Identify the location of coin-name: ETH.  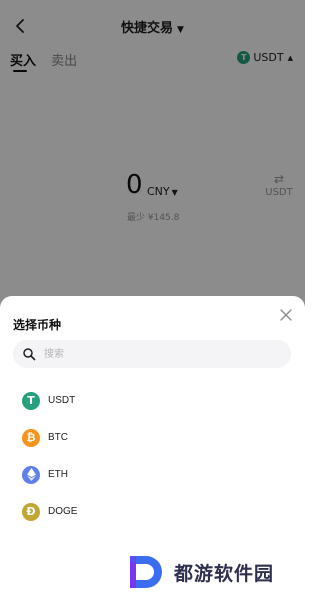
(58, 474).